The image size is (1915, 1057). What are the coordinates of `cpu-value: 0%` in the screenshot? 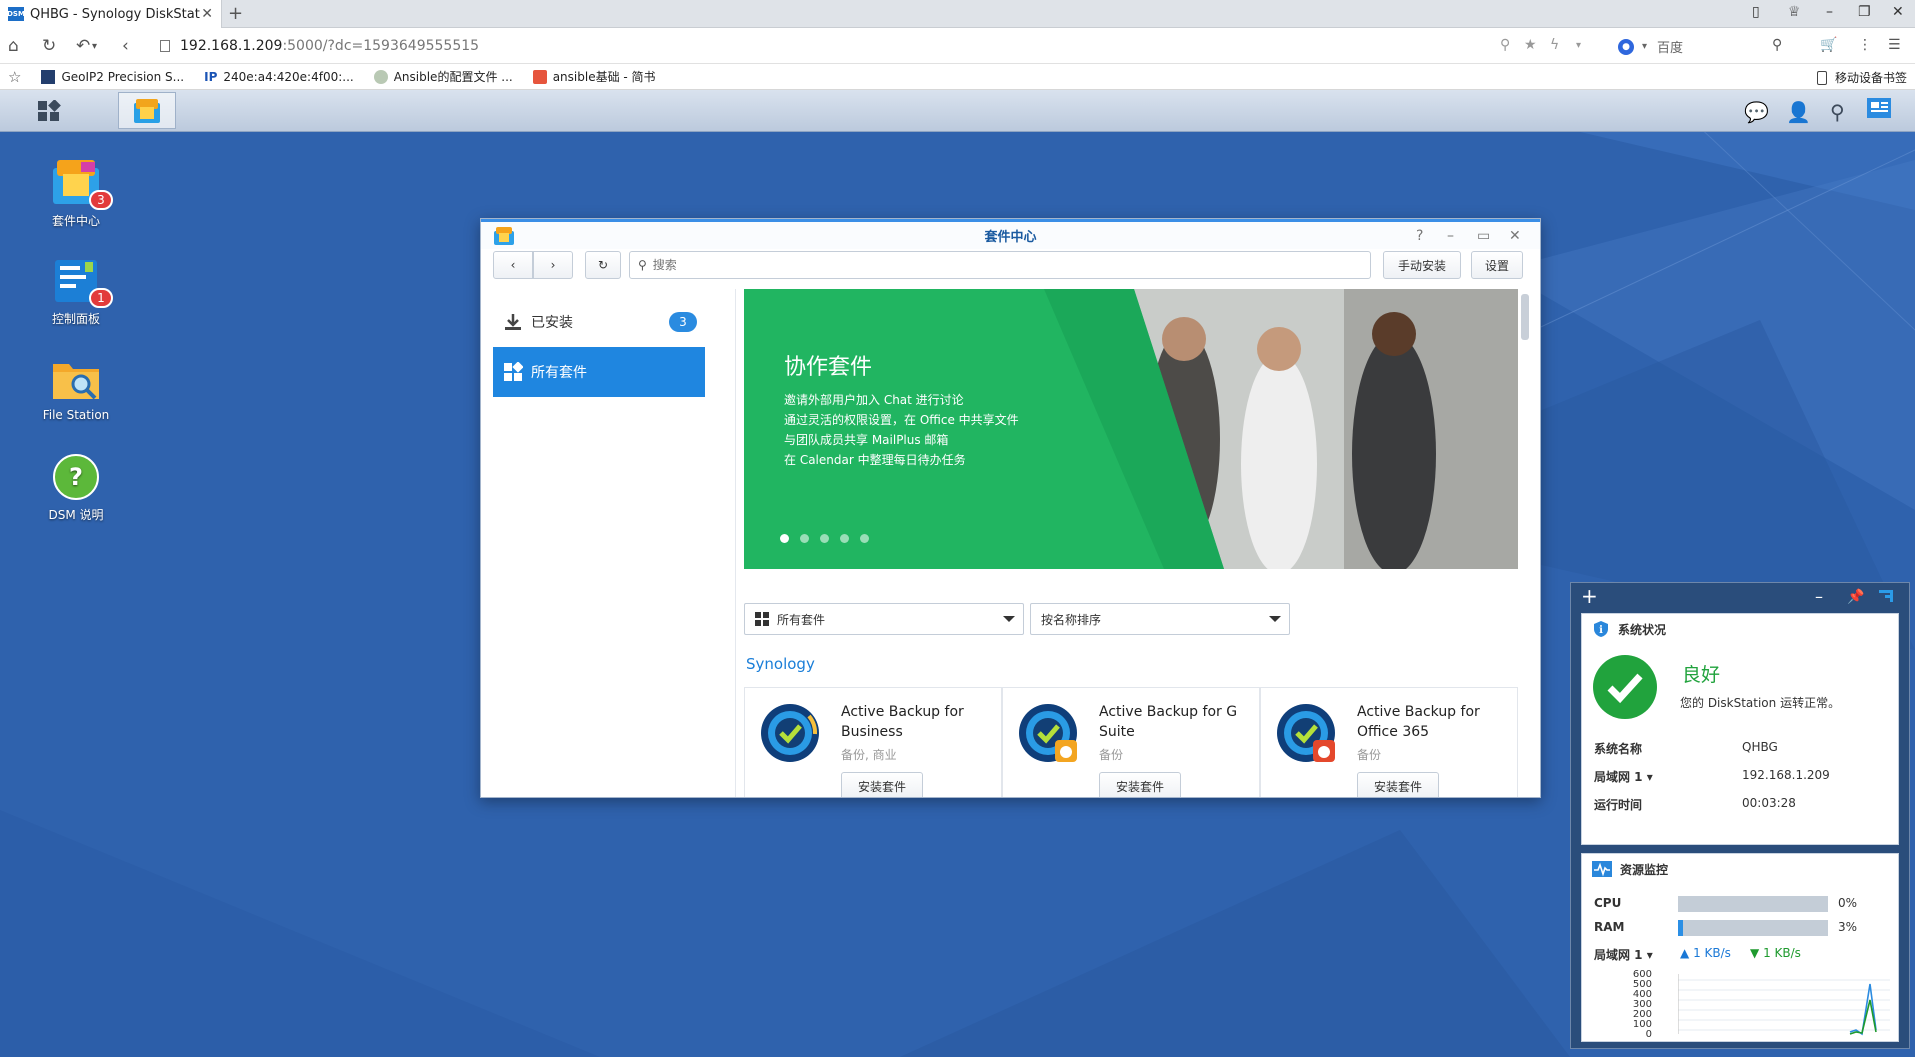 It's located at (1848, 903).